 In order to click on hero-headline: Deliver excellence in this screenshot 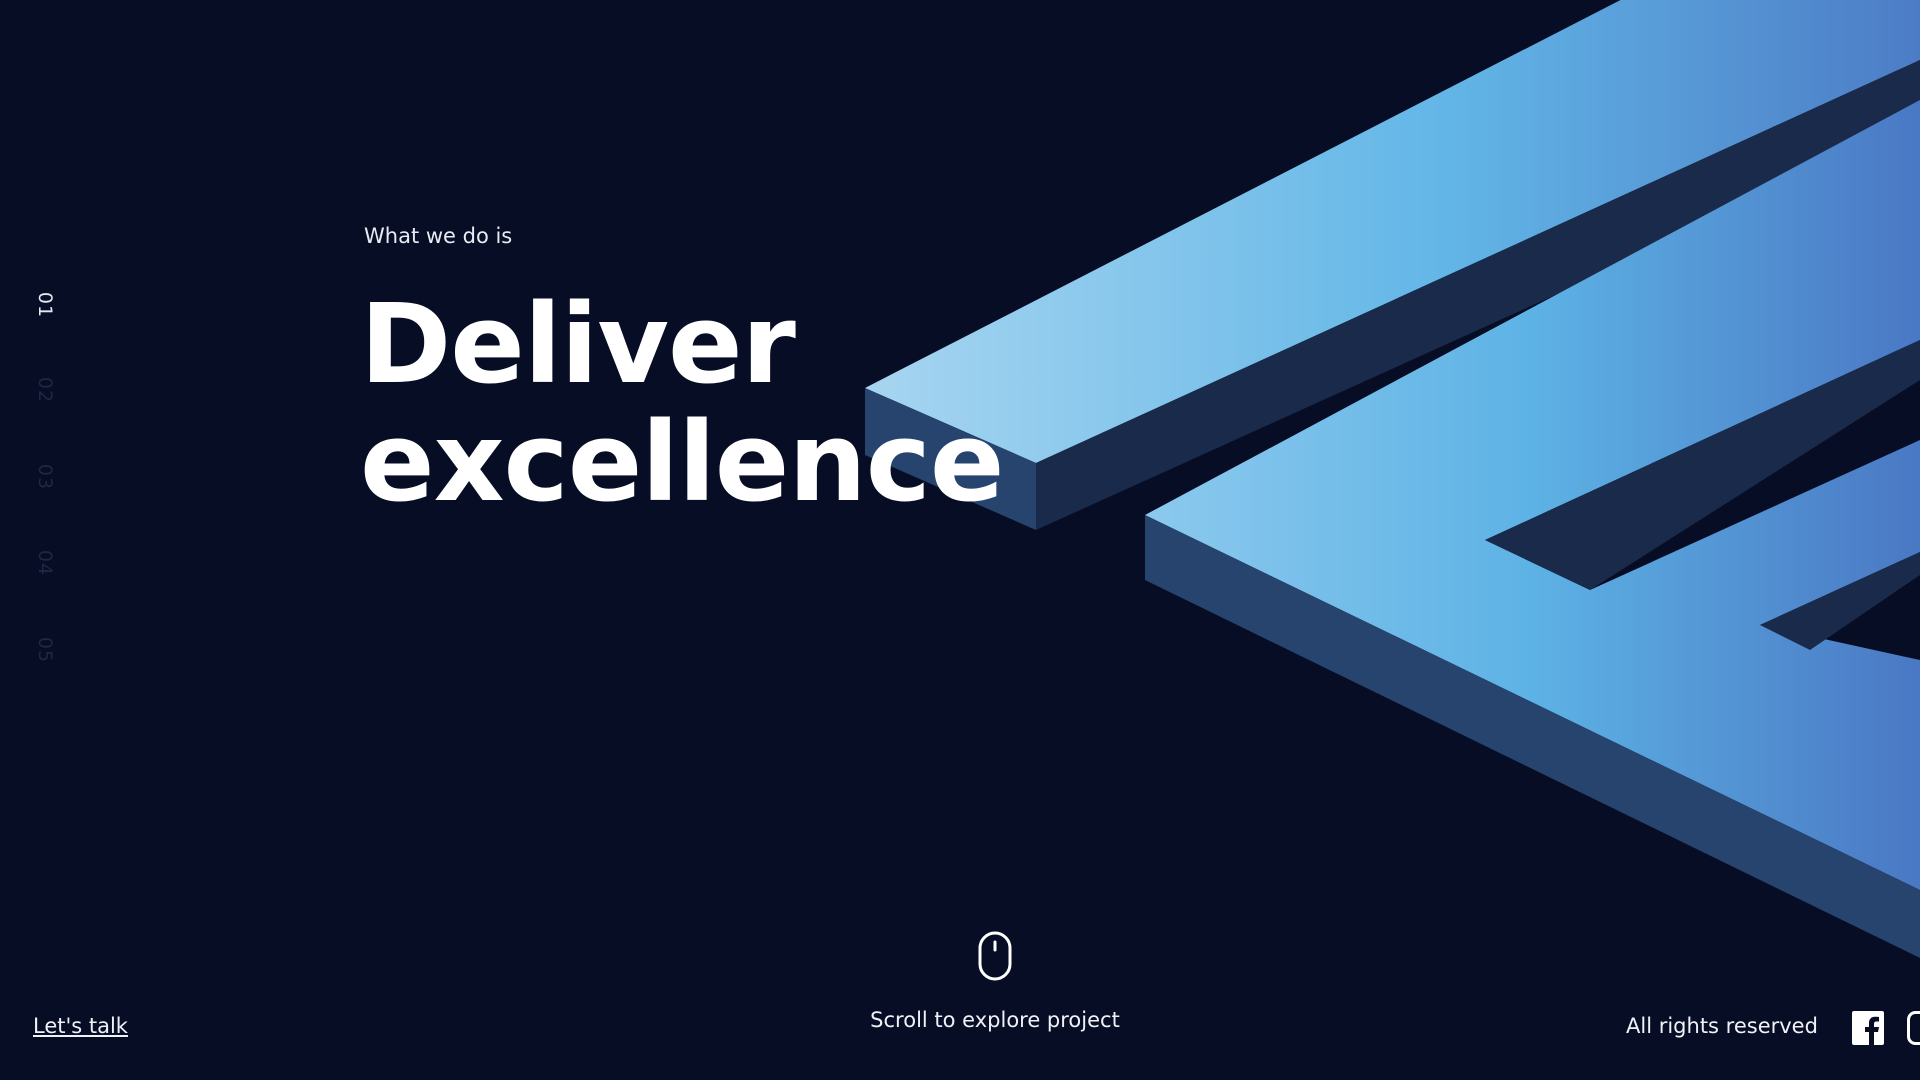, I will do `click(682, 403)`.